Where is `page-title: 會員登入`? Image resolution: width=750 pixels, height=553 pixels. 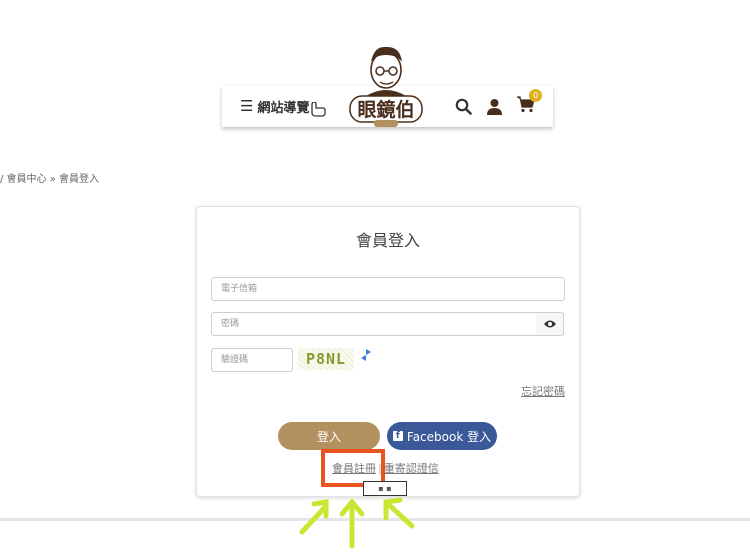
page-title: 會員登入 is located at coordinates (387, 240).